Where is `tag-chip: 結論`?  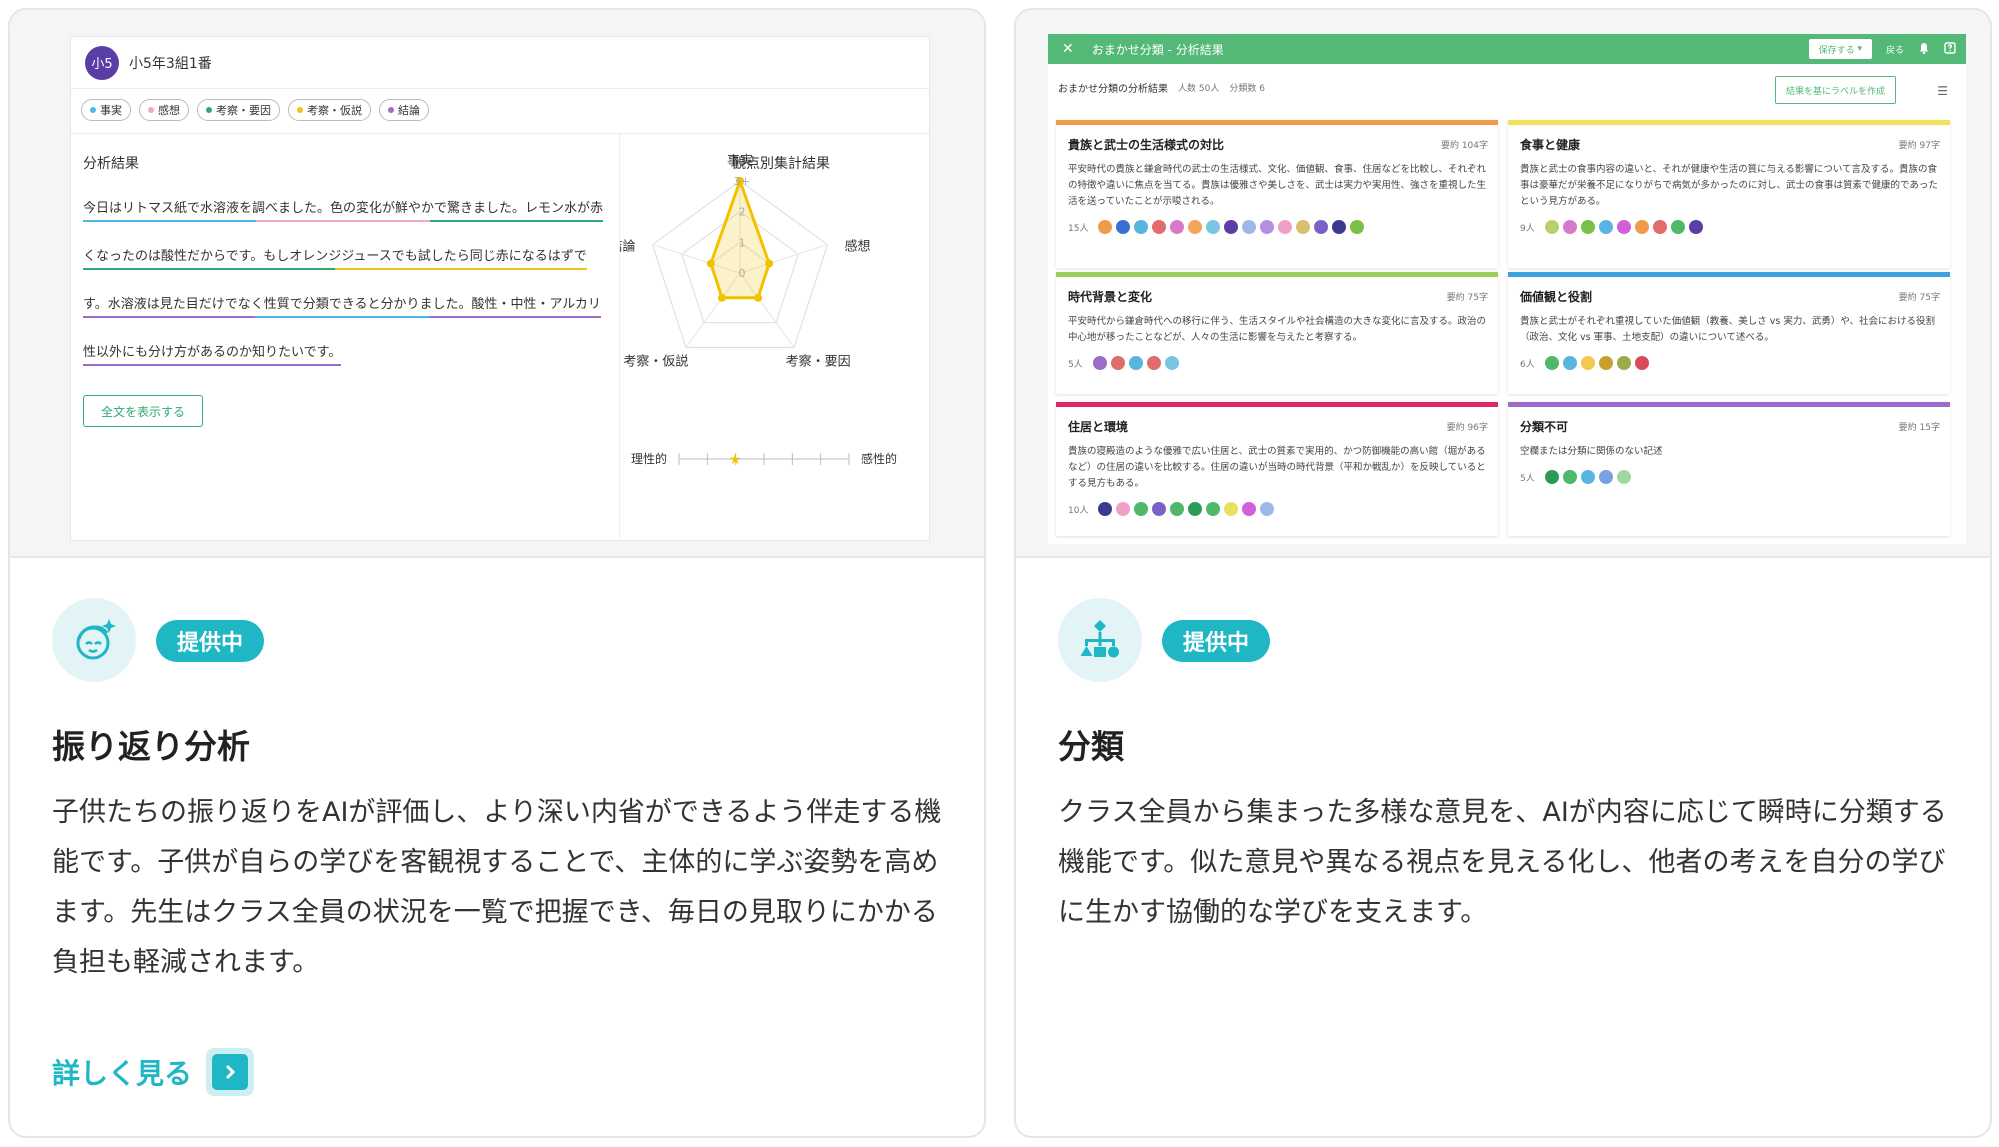
tag-chip: 結論 is located at coordinates (404, 110).